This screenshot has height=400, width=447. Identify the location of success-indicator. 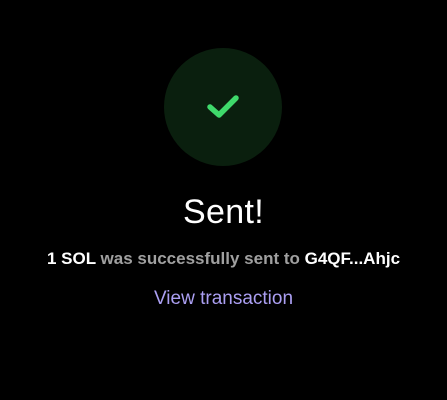
(223, 107).